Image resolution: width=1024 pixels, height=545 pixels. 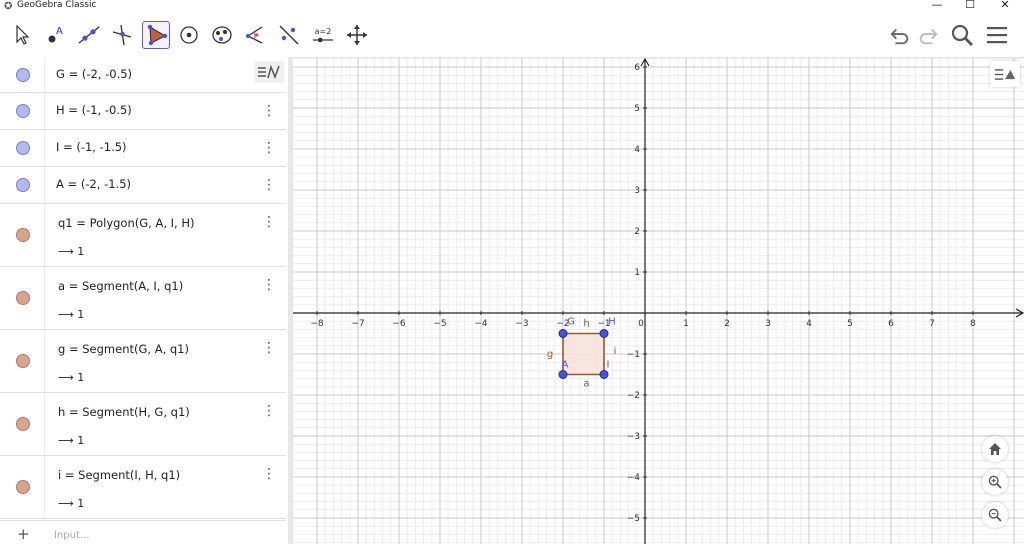 I want to click on maximize-button: ☐, so click(x=970, y=6).